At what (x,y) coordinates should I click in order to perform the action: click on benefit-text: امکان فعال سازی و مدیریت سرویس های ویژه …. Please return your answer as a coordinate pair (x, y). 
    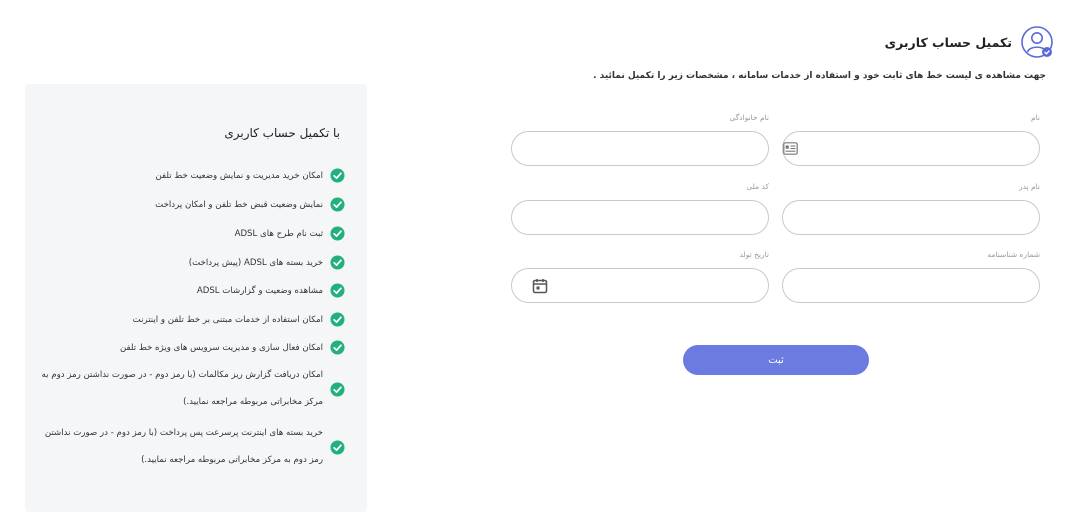
    Looking at the image, I should click on (221, 347).